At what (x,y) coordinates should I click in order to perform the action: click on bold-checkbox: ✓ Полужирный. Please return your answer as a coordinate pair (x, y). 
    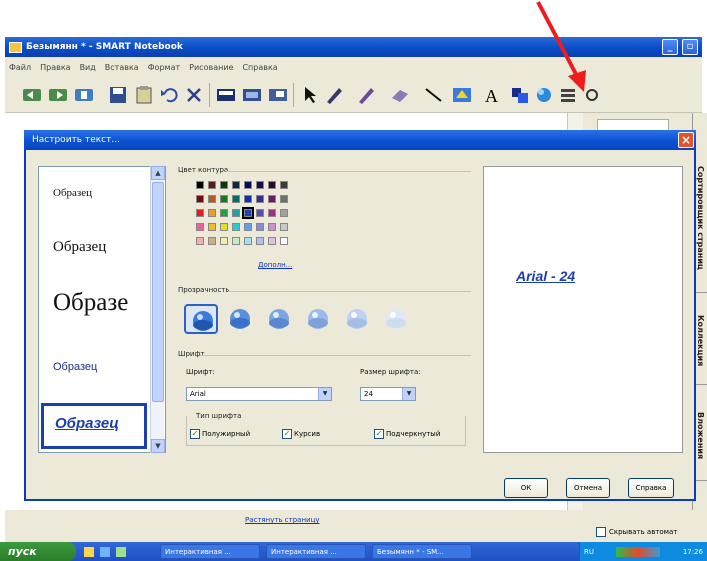
    Looking at the image, I should click on (220, 434).